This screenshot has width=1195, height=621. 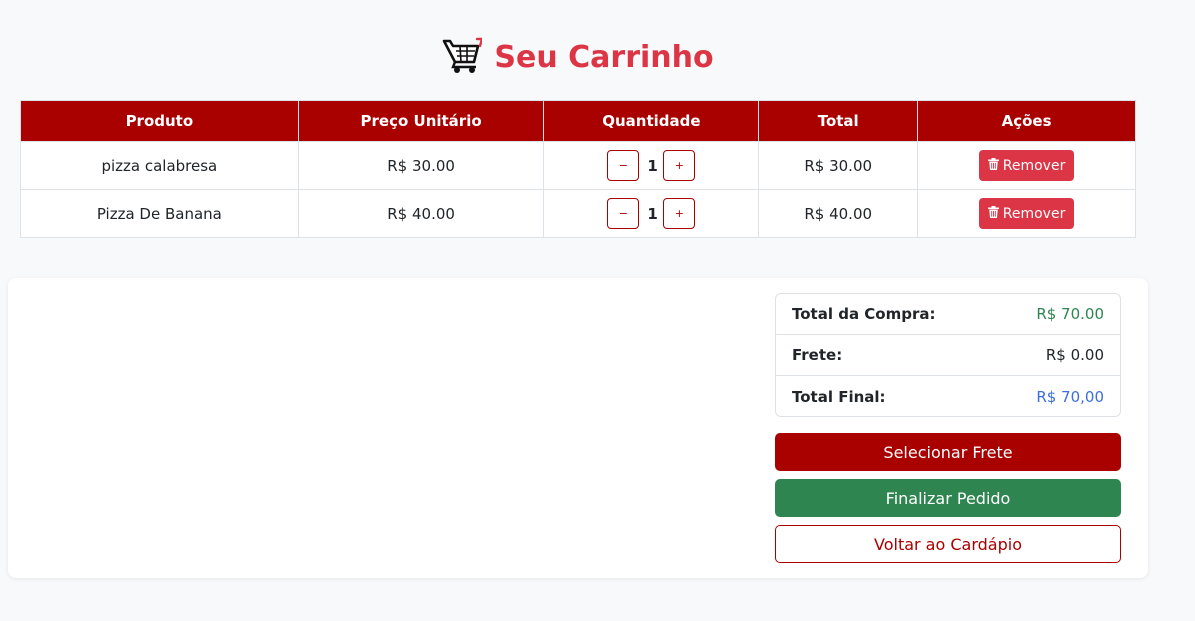 I want to click on page-header: Seu Carrinho, so click(x=578, y=57).